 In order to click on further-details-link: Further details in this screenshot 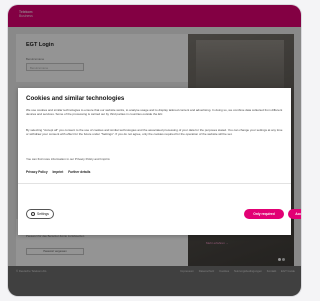, I will do `click(79, 172)`.